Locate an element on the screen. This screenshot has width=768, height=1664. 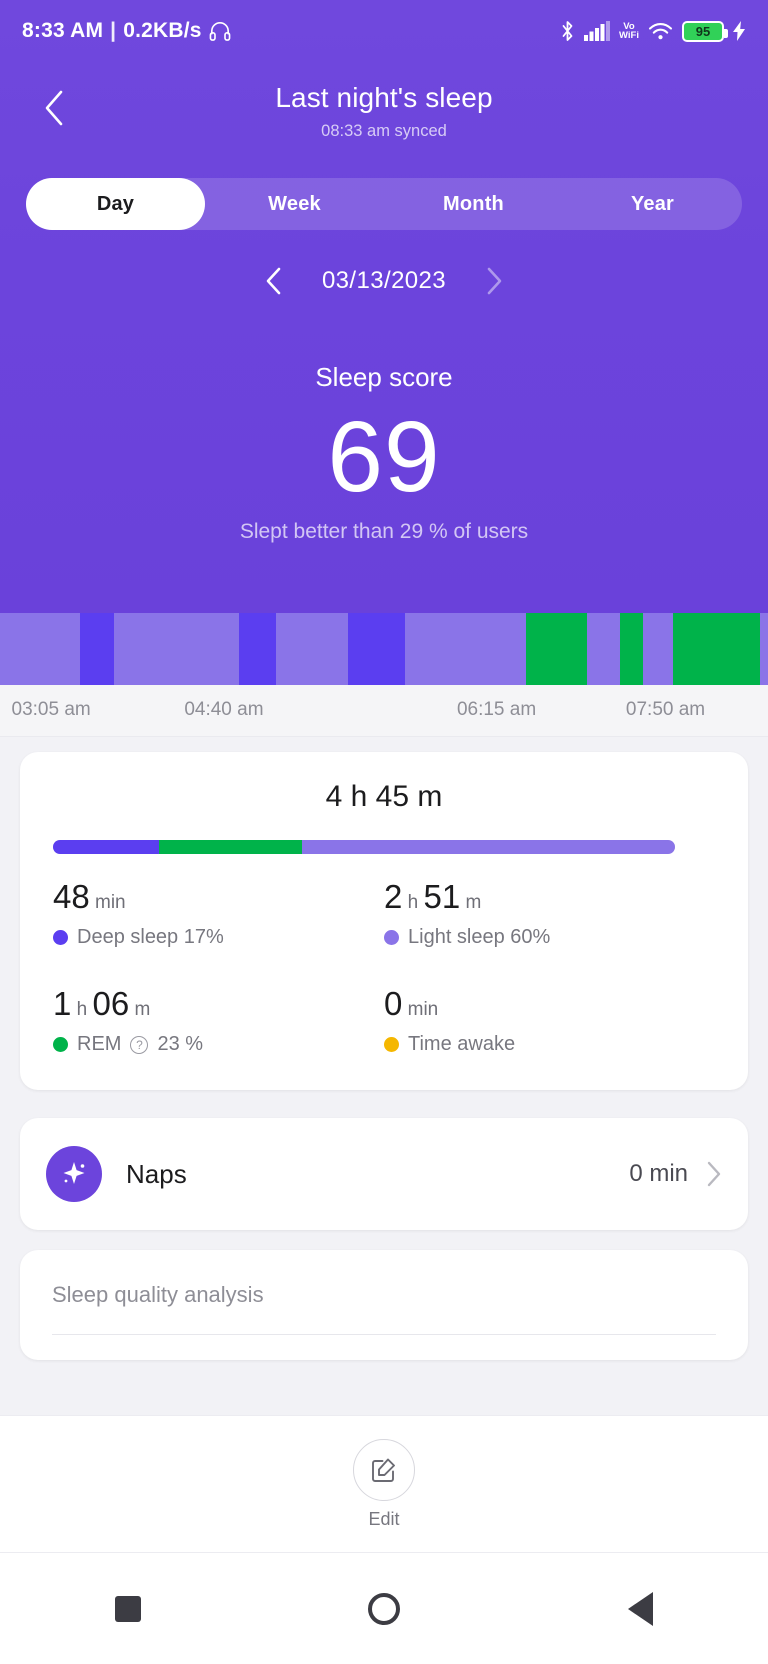
sync-status: 08:33 am synced is located at coordinates (384, 131).